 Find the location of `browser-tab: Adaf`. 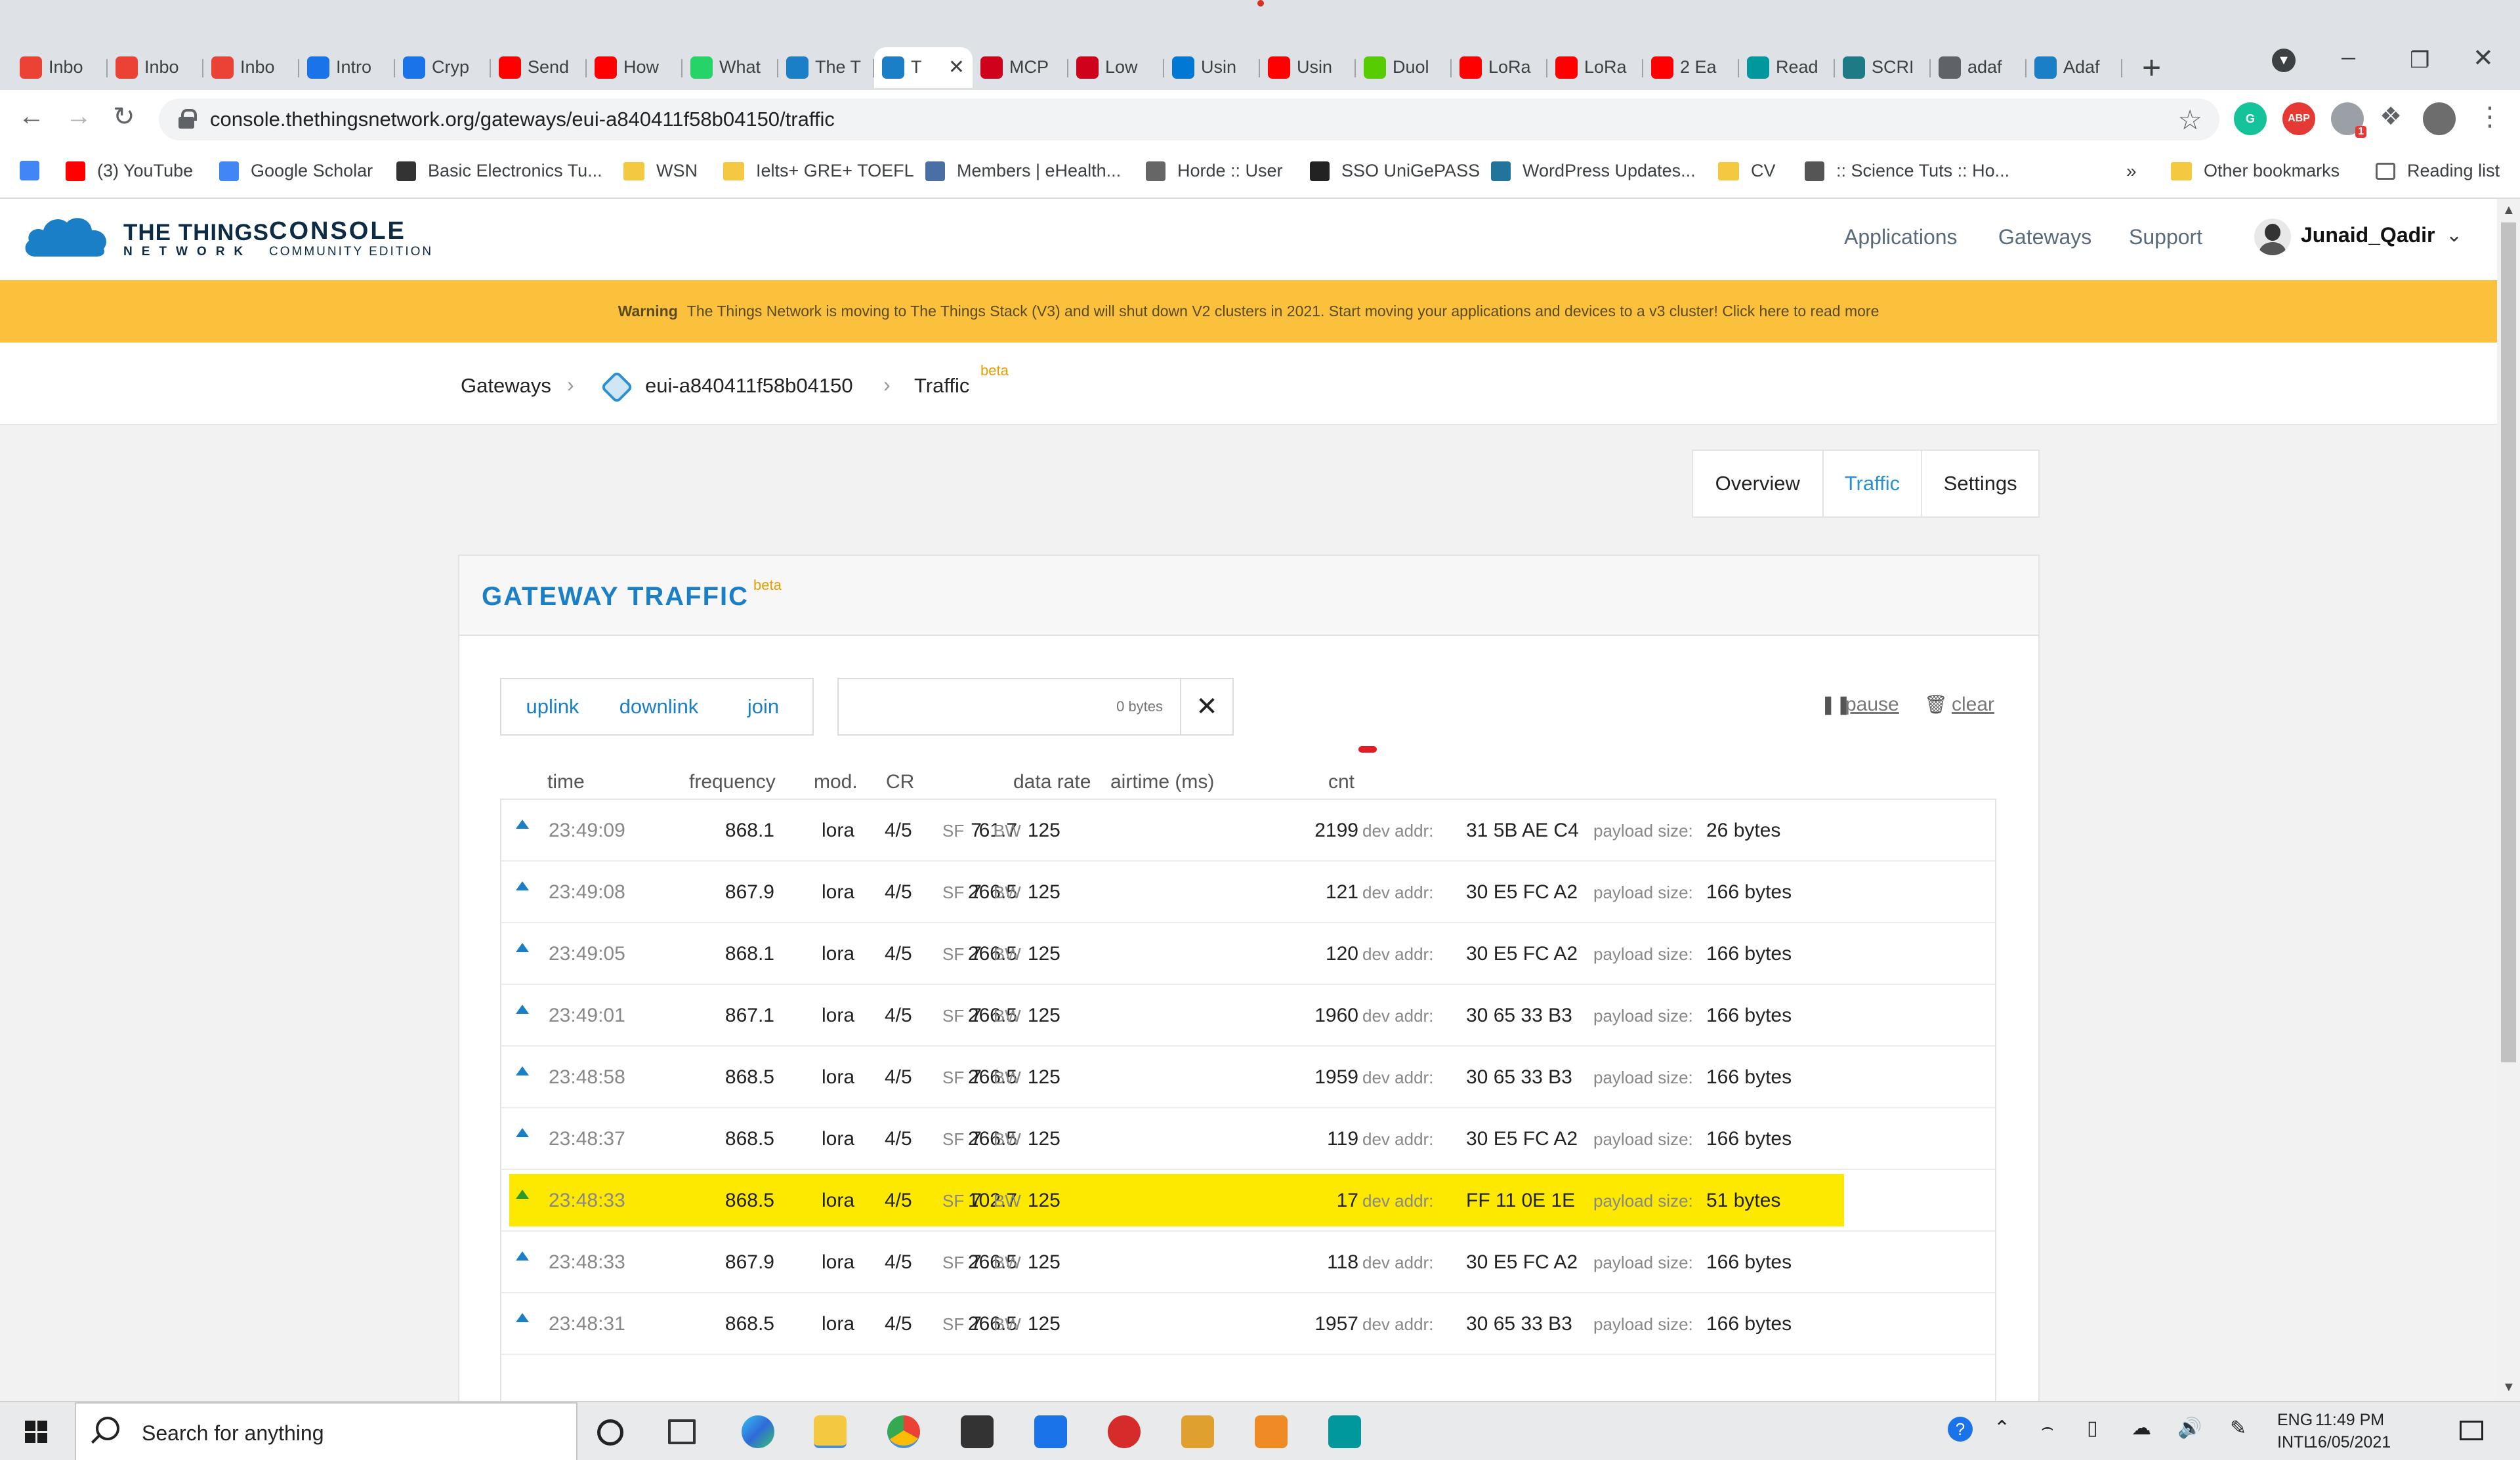

browser-tab: Adaf is located at coordinates (2074, 67).